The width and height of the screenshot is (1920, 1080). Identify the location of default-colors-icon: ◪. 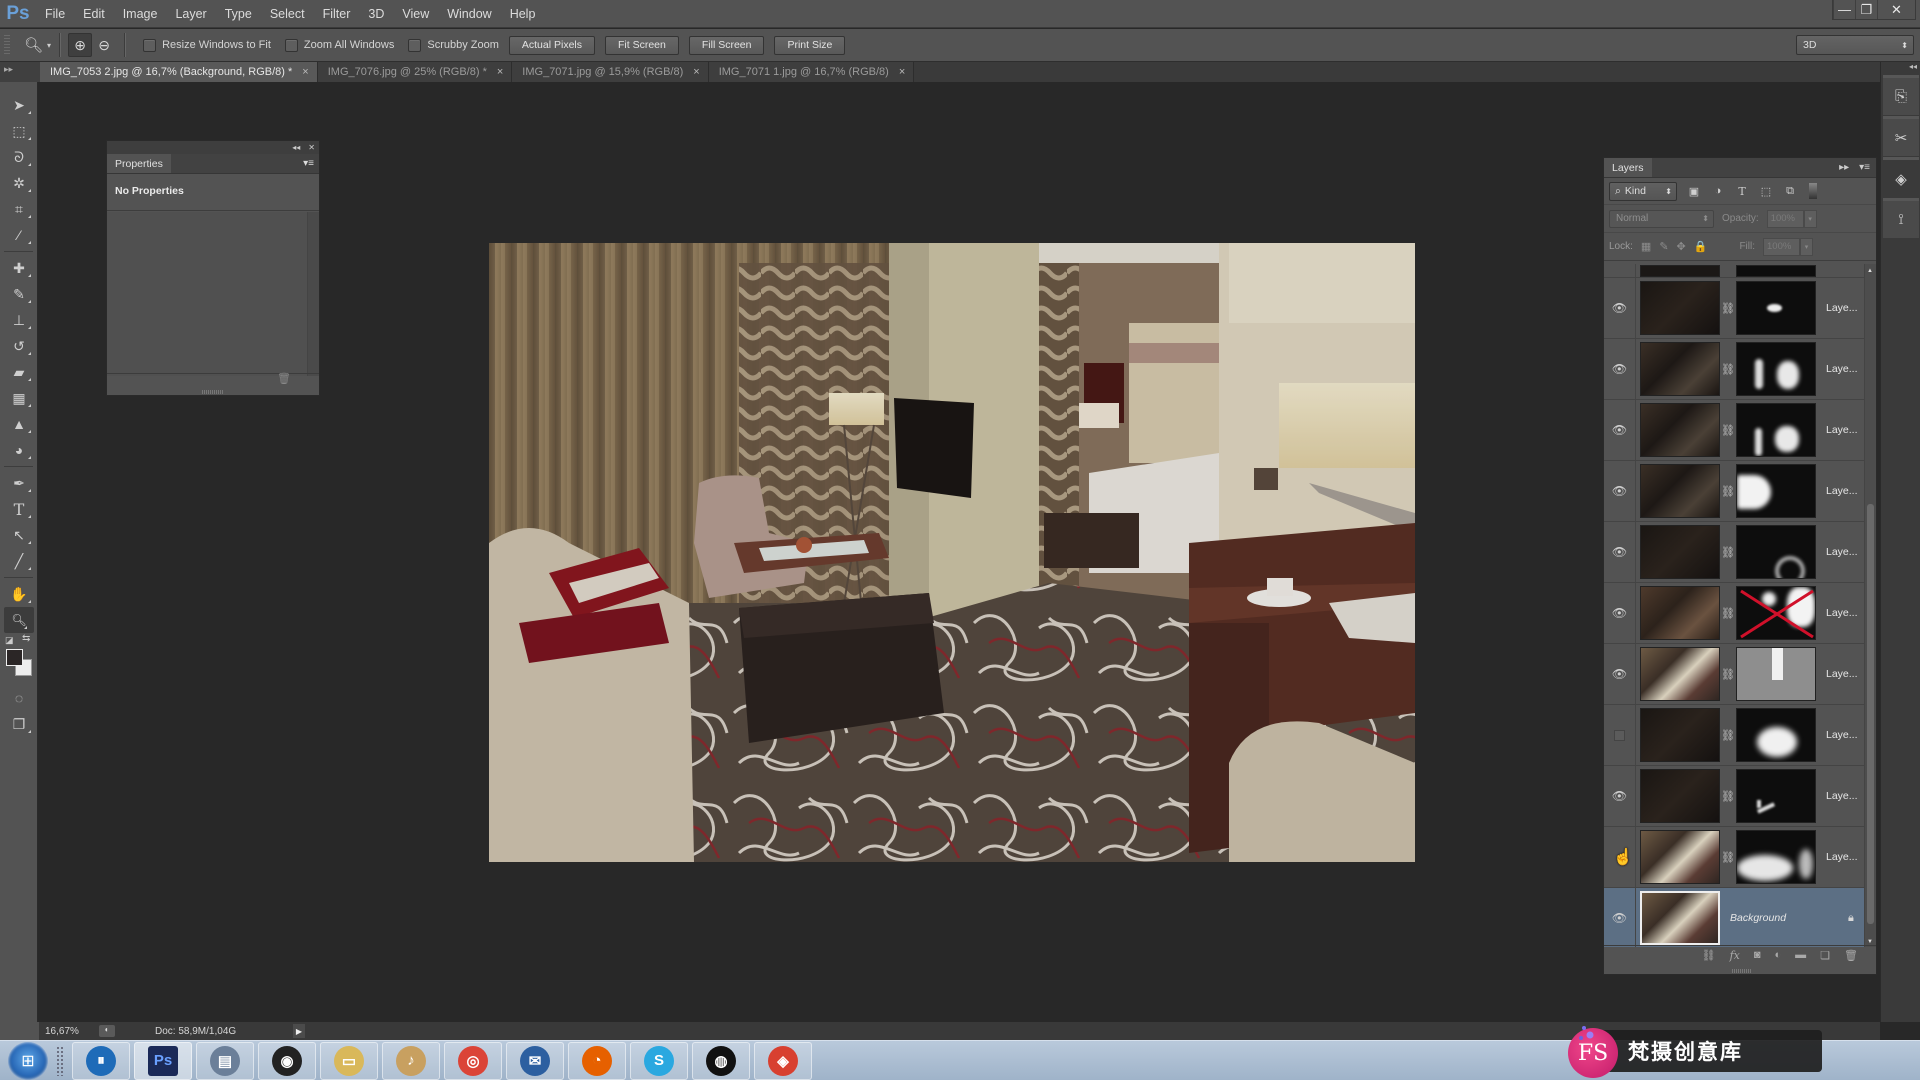
(9, 640).